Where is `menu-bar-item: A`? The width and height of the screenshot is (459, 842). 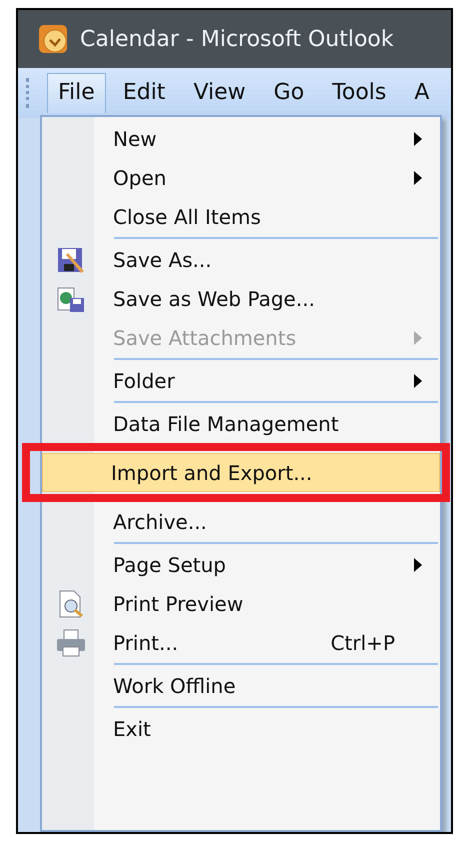 menu-bar-item: A is located at coordinates (421, 93).